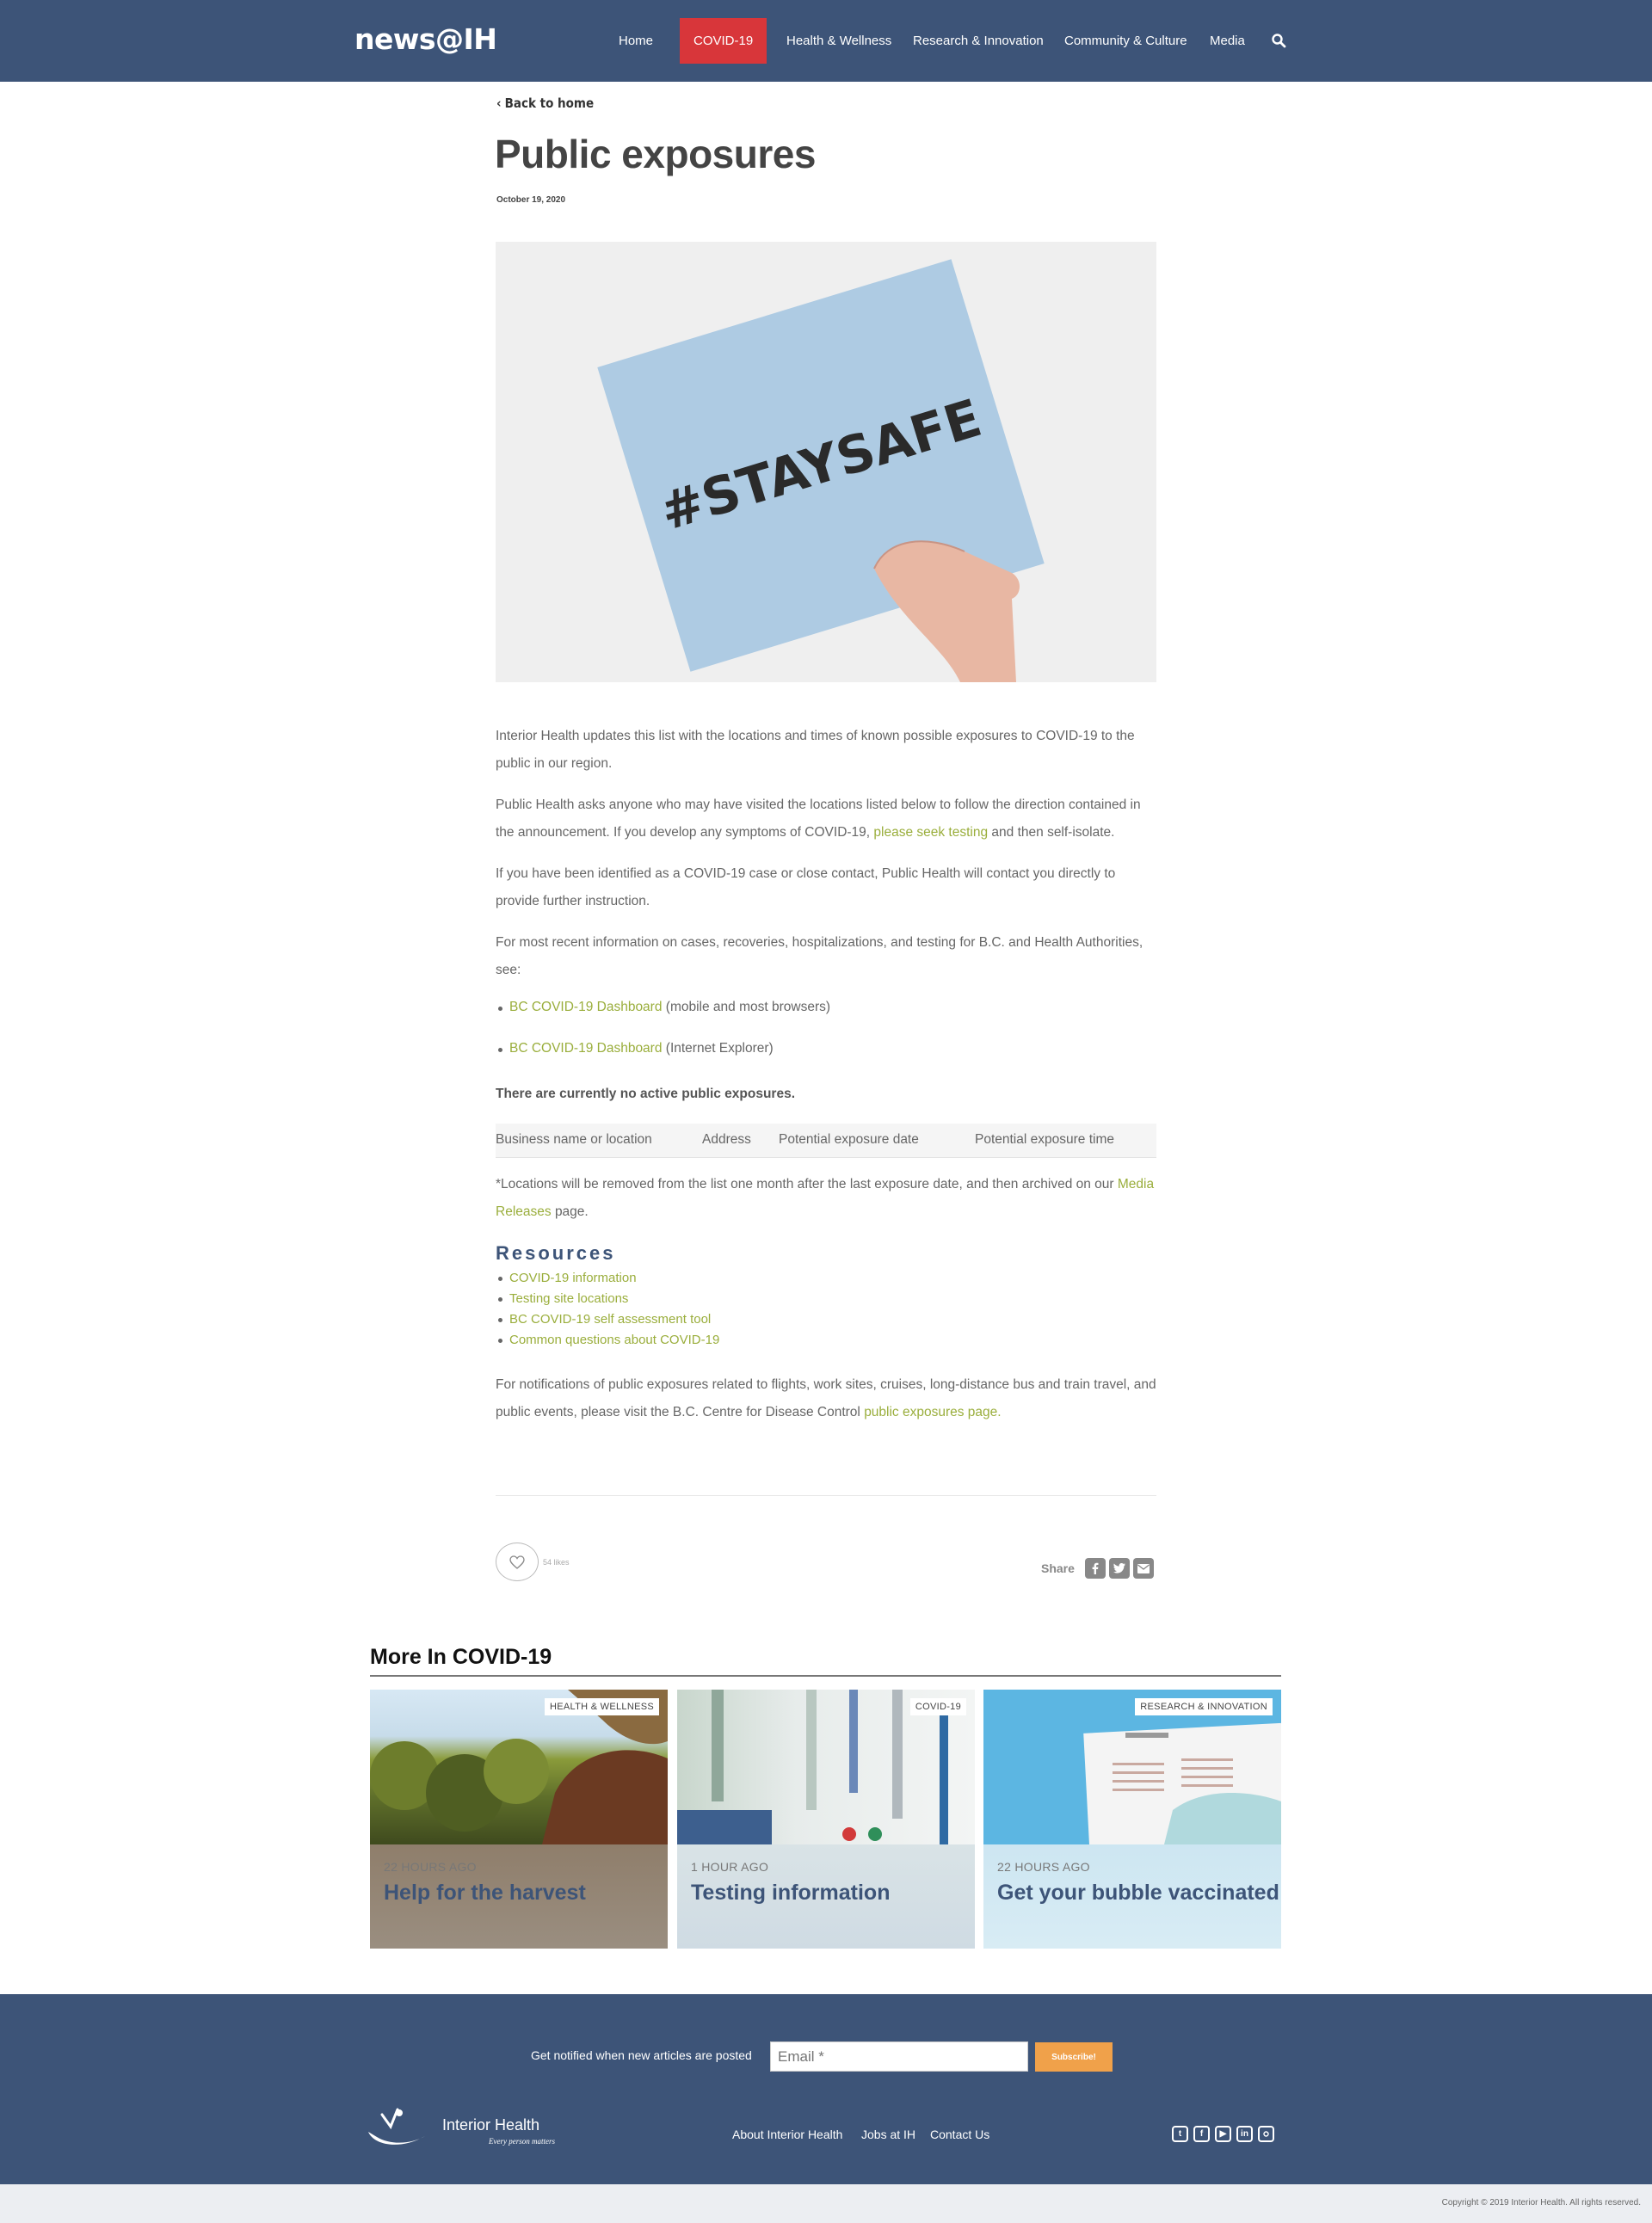 This screenshot has height=2223, width=1652. Describe the element at coordinates (1074, 2057) in the screenshot. I see `subscribe-button: Subscribe!` at that location.